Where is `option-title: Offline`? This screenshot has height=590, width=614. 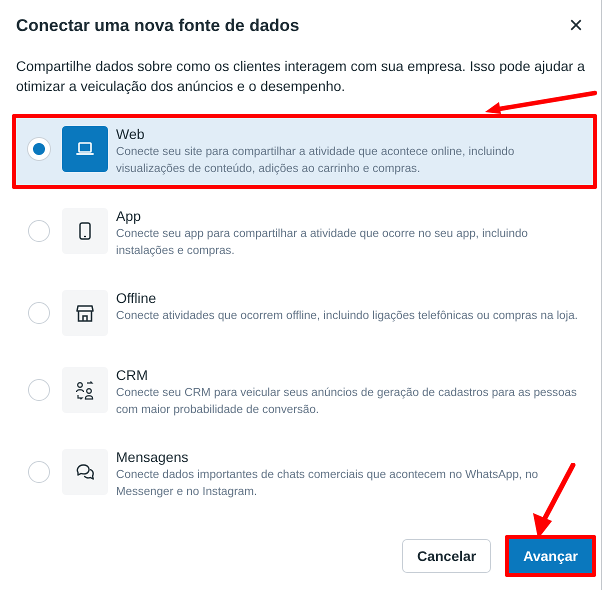
option-title: Offline is located at coordinates (137, 298).